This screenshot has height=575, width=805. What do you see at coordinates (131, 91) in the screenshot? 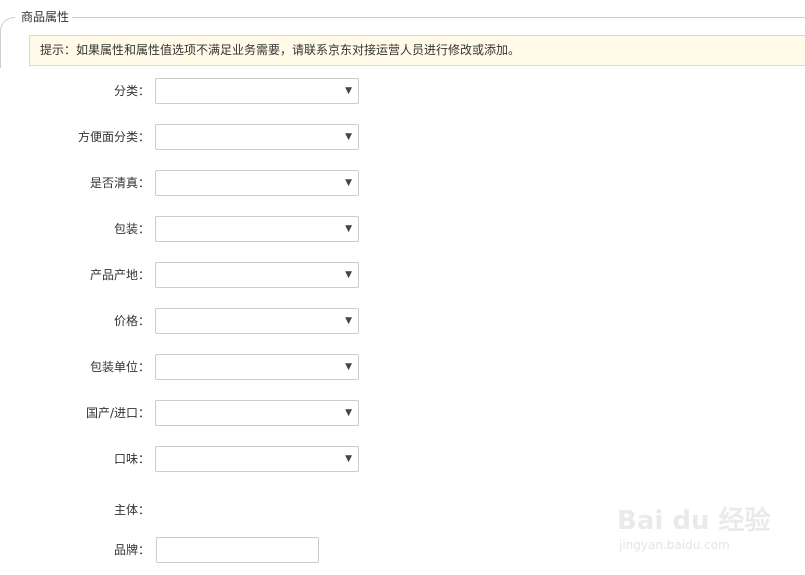
I see `field-label: 分类：` at bounding box center [131, 91].